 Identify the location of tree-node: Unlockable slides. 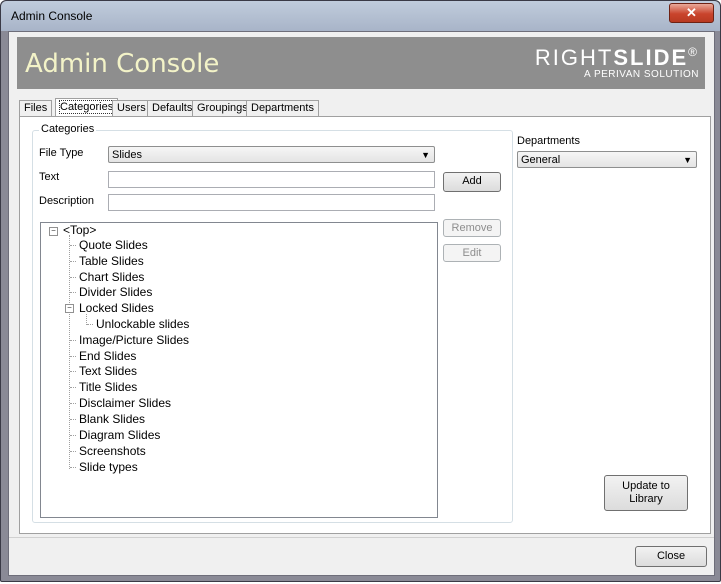
(142, 324).